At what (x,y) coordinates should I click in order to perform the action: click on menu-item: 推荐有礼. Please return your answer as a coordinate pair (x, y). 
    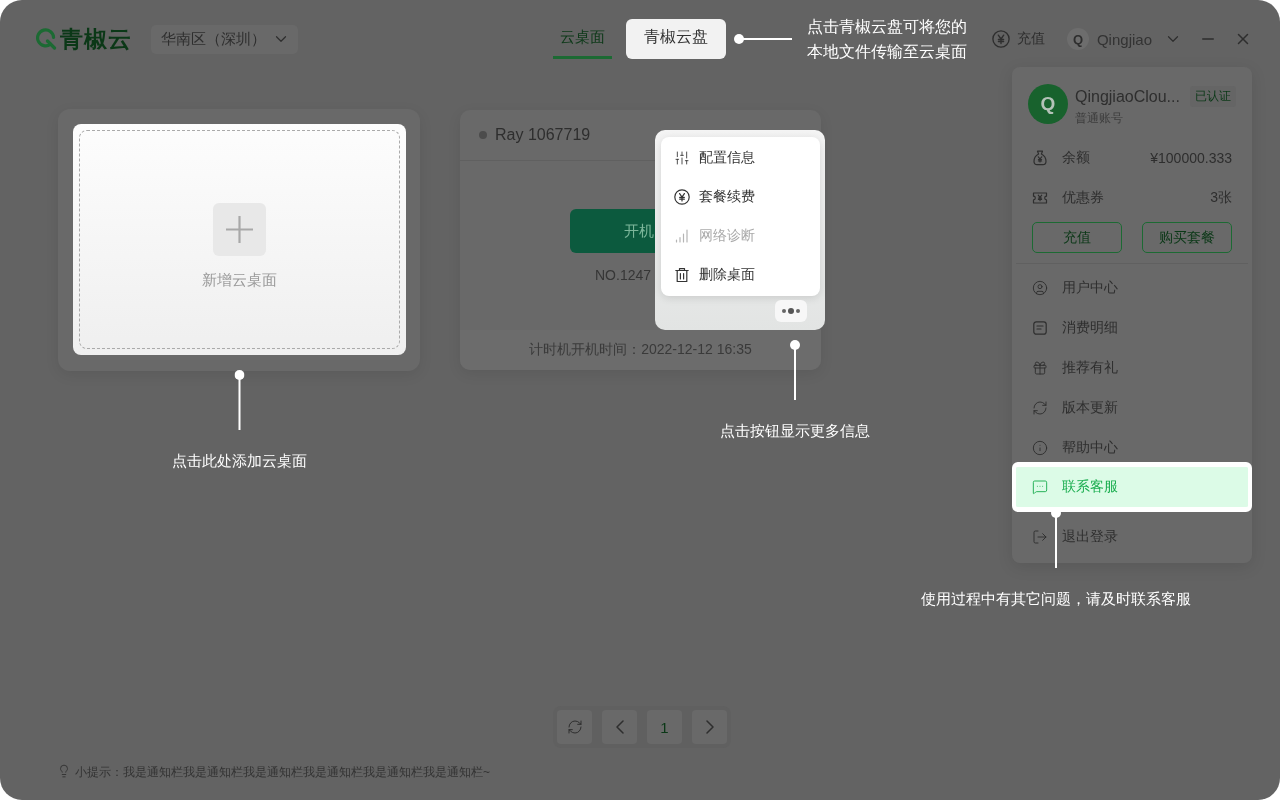
    Looking at the image, I should click on (1132, 368).